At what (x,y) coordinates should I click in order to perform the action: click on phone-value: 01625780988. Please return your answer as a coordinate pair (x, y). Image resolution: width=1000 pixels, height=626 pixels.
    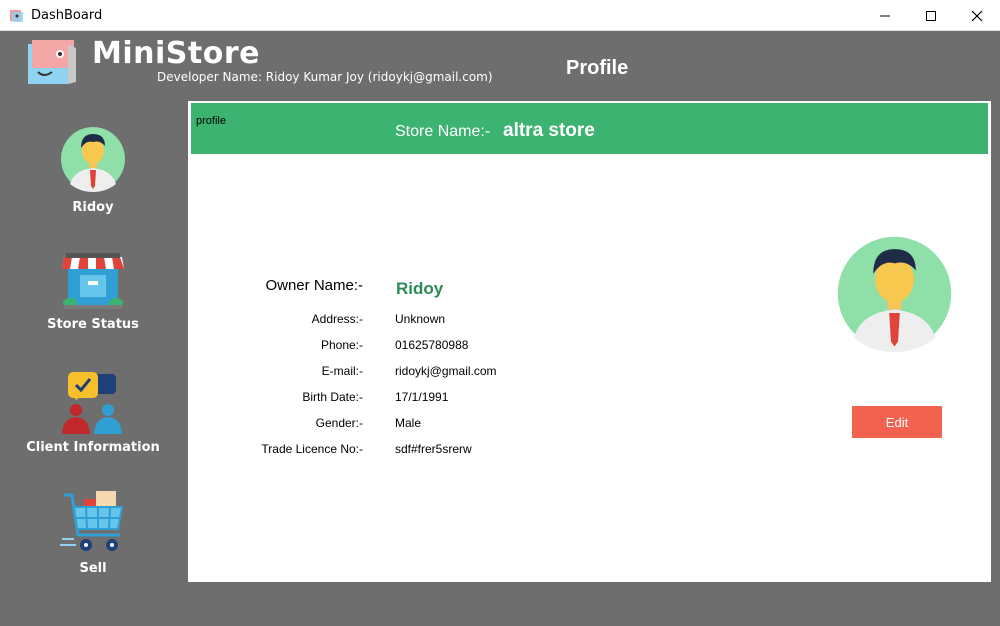
    Looking at the image, I should click on (432, 345).